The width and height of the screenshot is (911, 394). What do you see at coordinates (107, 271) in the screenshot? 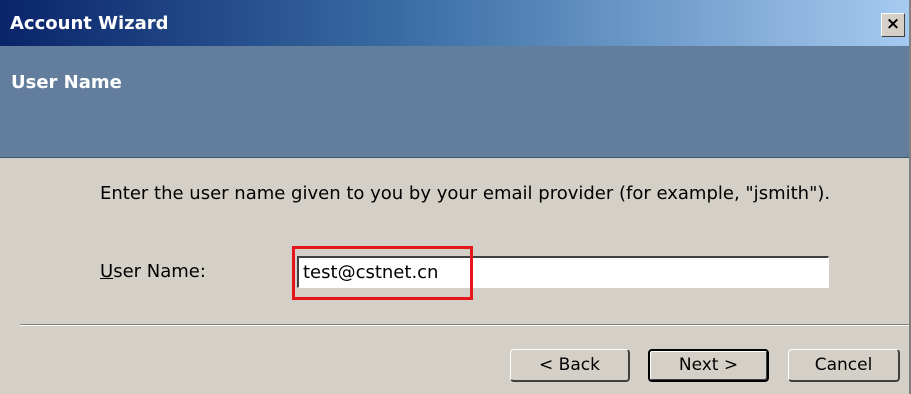
I see `username-label-accesskey: U` at bounding box center [107, 271].